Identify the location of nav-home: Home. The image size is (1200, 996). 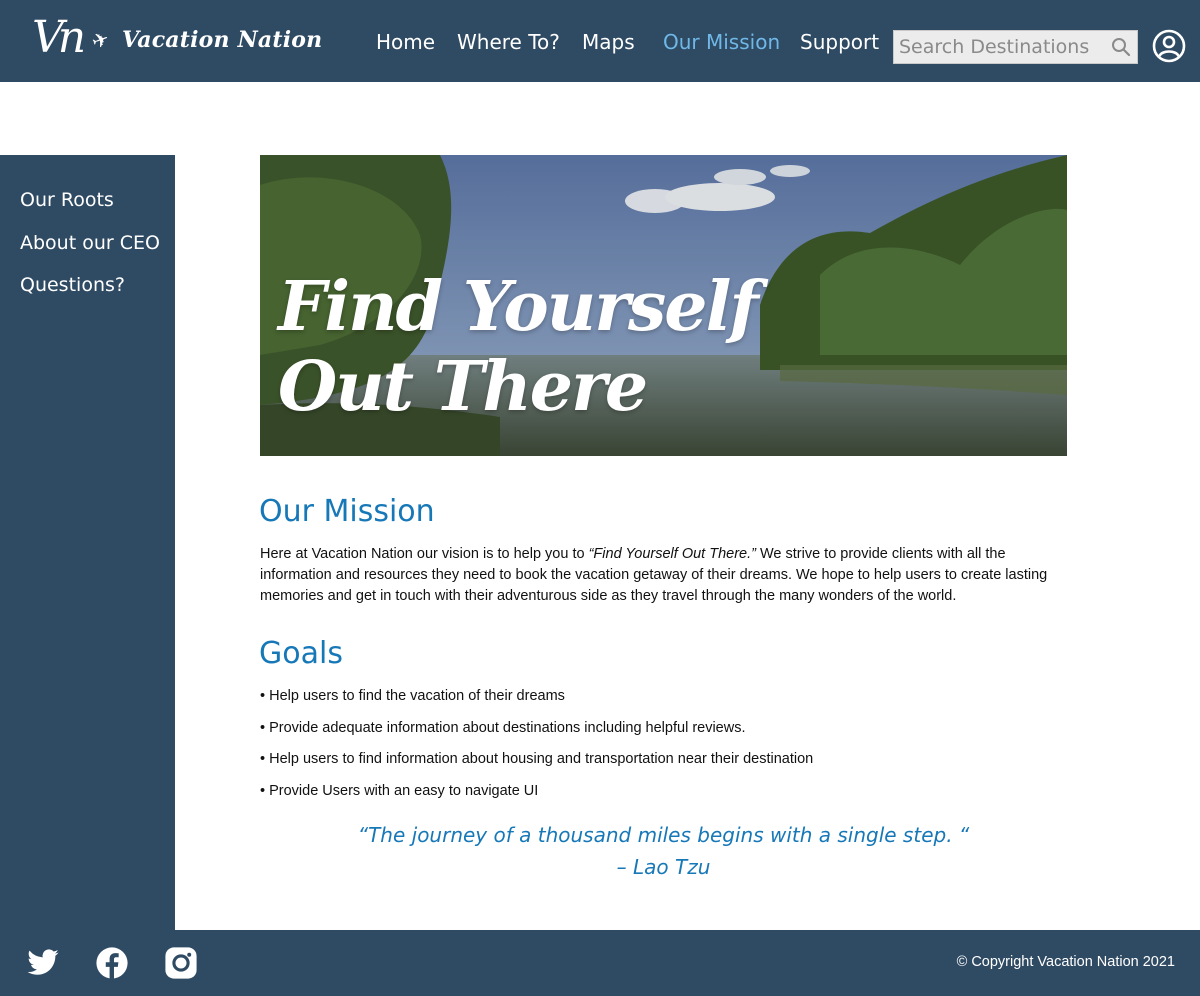
(405, 42).